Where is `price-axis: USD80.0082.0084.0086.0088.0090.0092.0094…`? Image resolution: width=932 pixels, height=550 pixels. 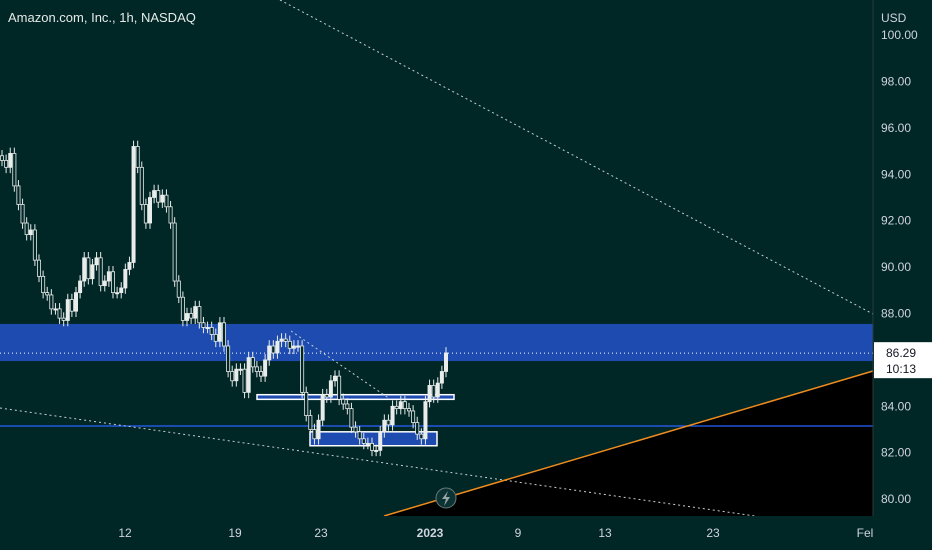
price-axis: USD80.0082.0084.0086.0088.0090.0092.0094… is located at coordinates (902, 275).